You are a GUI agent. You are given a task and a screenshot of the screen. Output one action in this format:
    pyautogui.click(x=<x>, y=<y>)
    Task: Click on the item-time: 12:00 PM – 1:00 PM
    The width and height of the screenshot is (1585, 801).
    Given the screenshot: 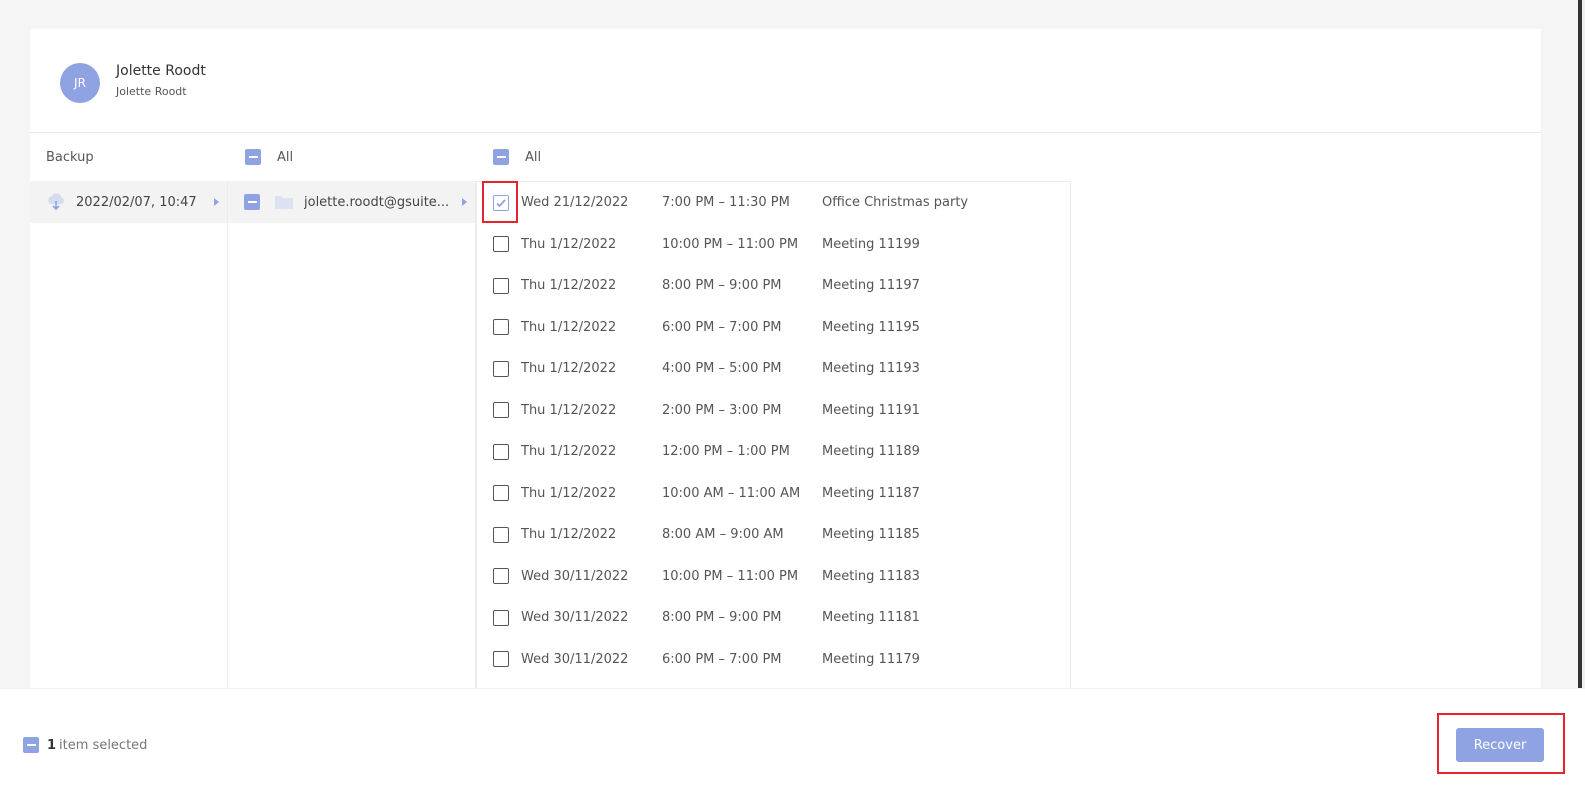 What is the action you would take?
    pyautogui.click(x=726, y=452)
    